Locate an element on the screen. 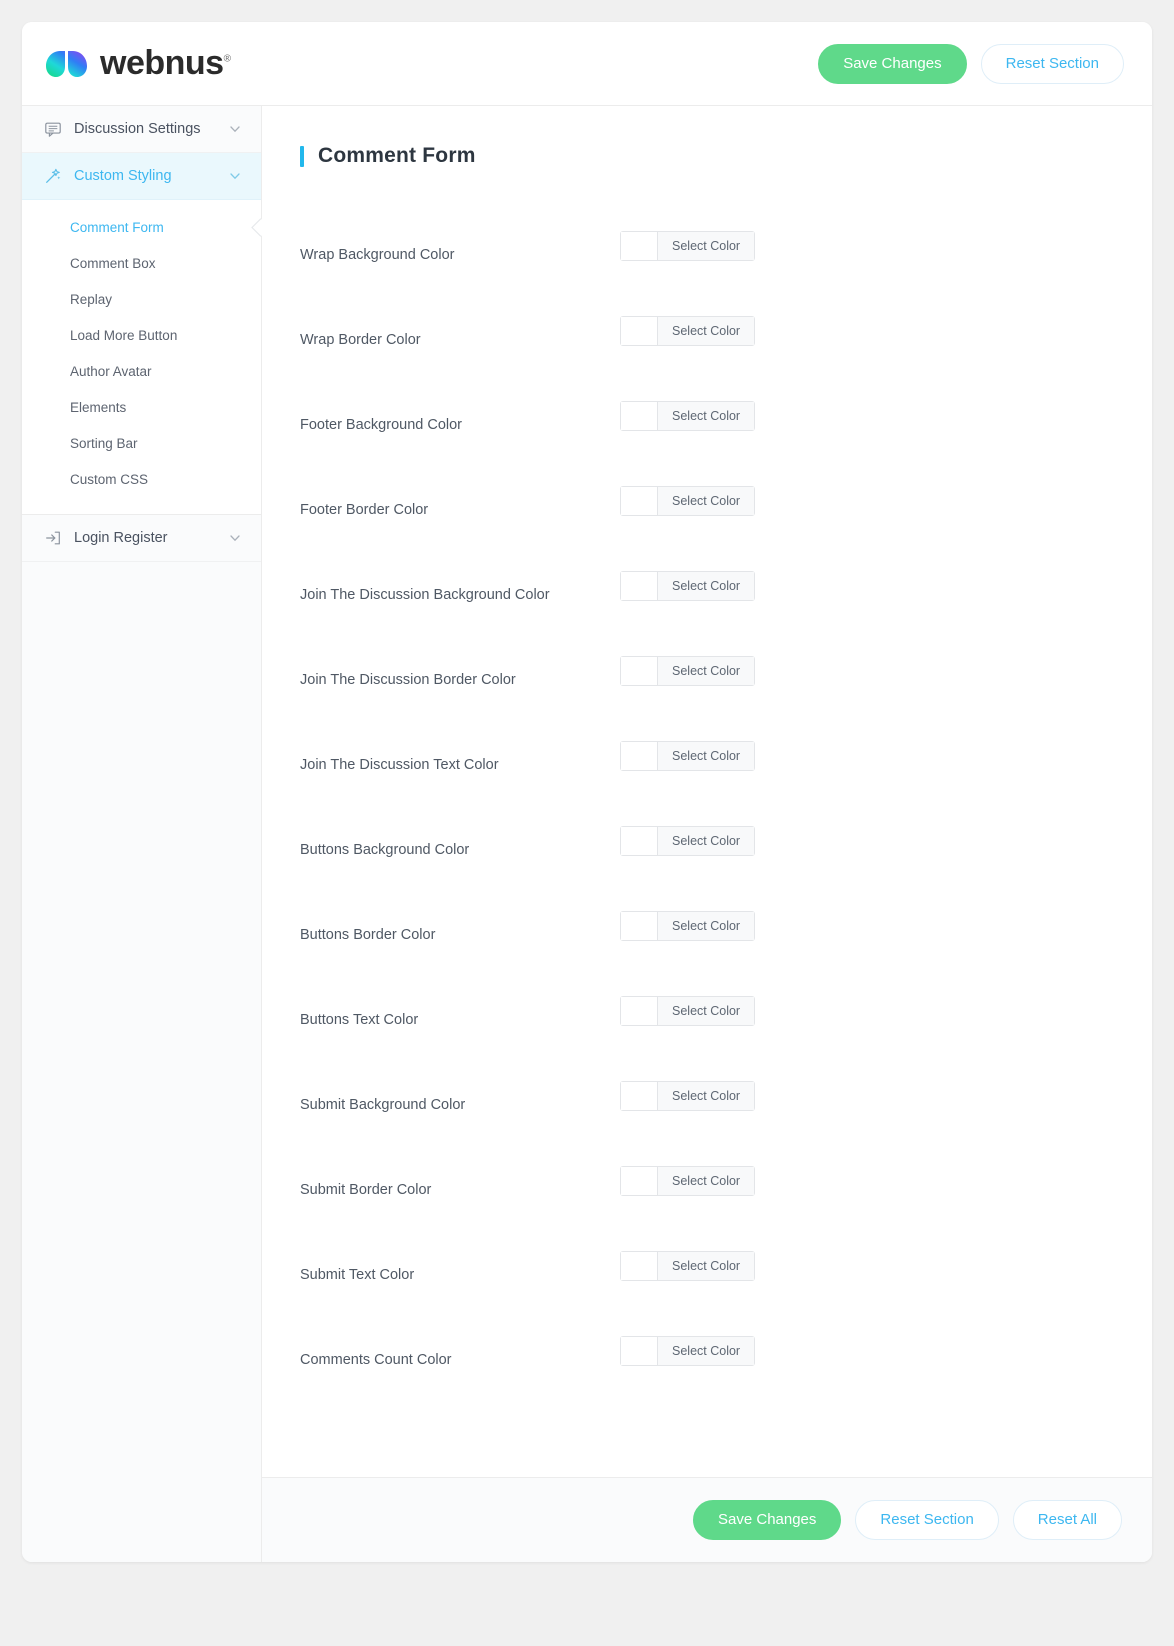  sidebar-subitem-comment-form-label: Comment Form is located at coordinates (117, 227).